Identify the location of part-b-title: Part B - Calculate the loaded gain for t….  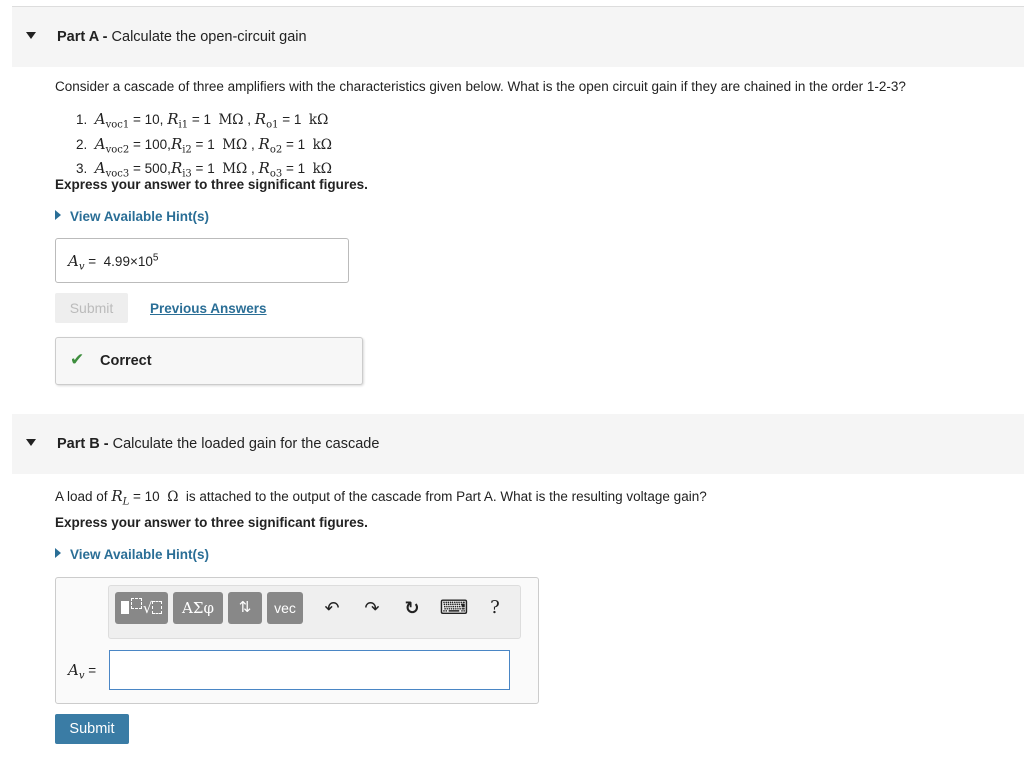
(218, 444).